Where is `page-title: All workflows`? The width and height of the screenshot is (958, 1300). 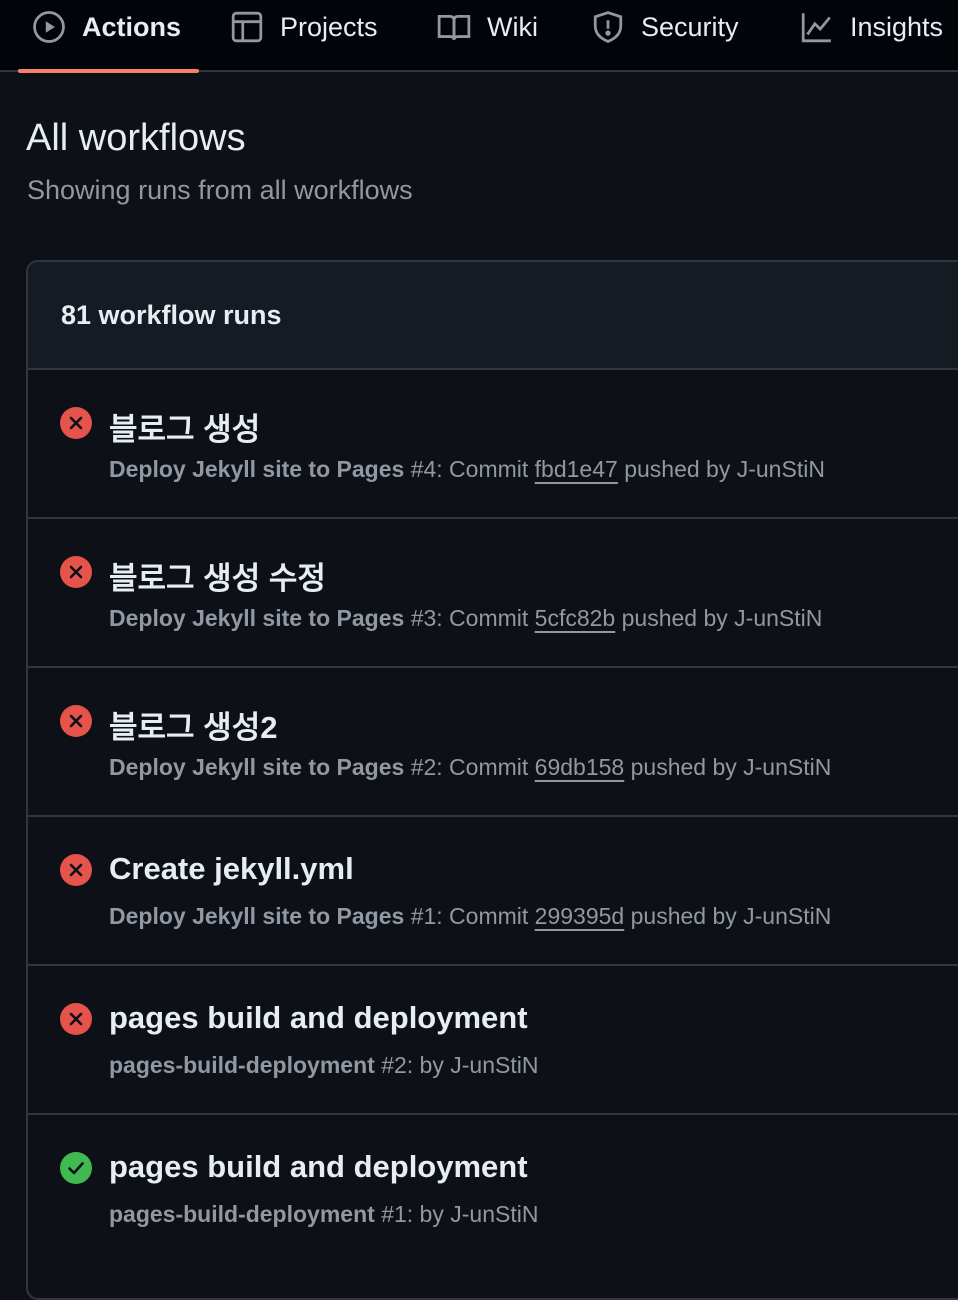 page-title: All workflows is located at coordinates (136, 138).